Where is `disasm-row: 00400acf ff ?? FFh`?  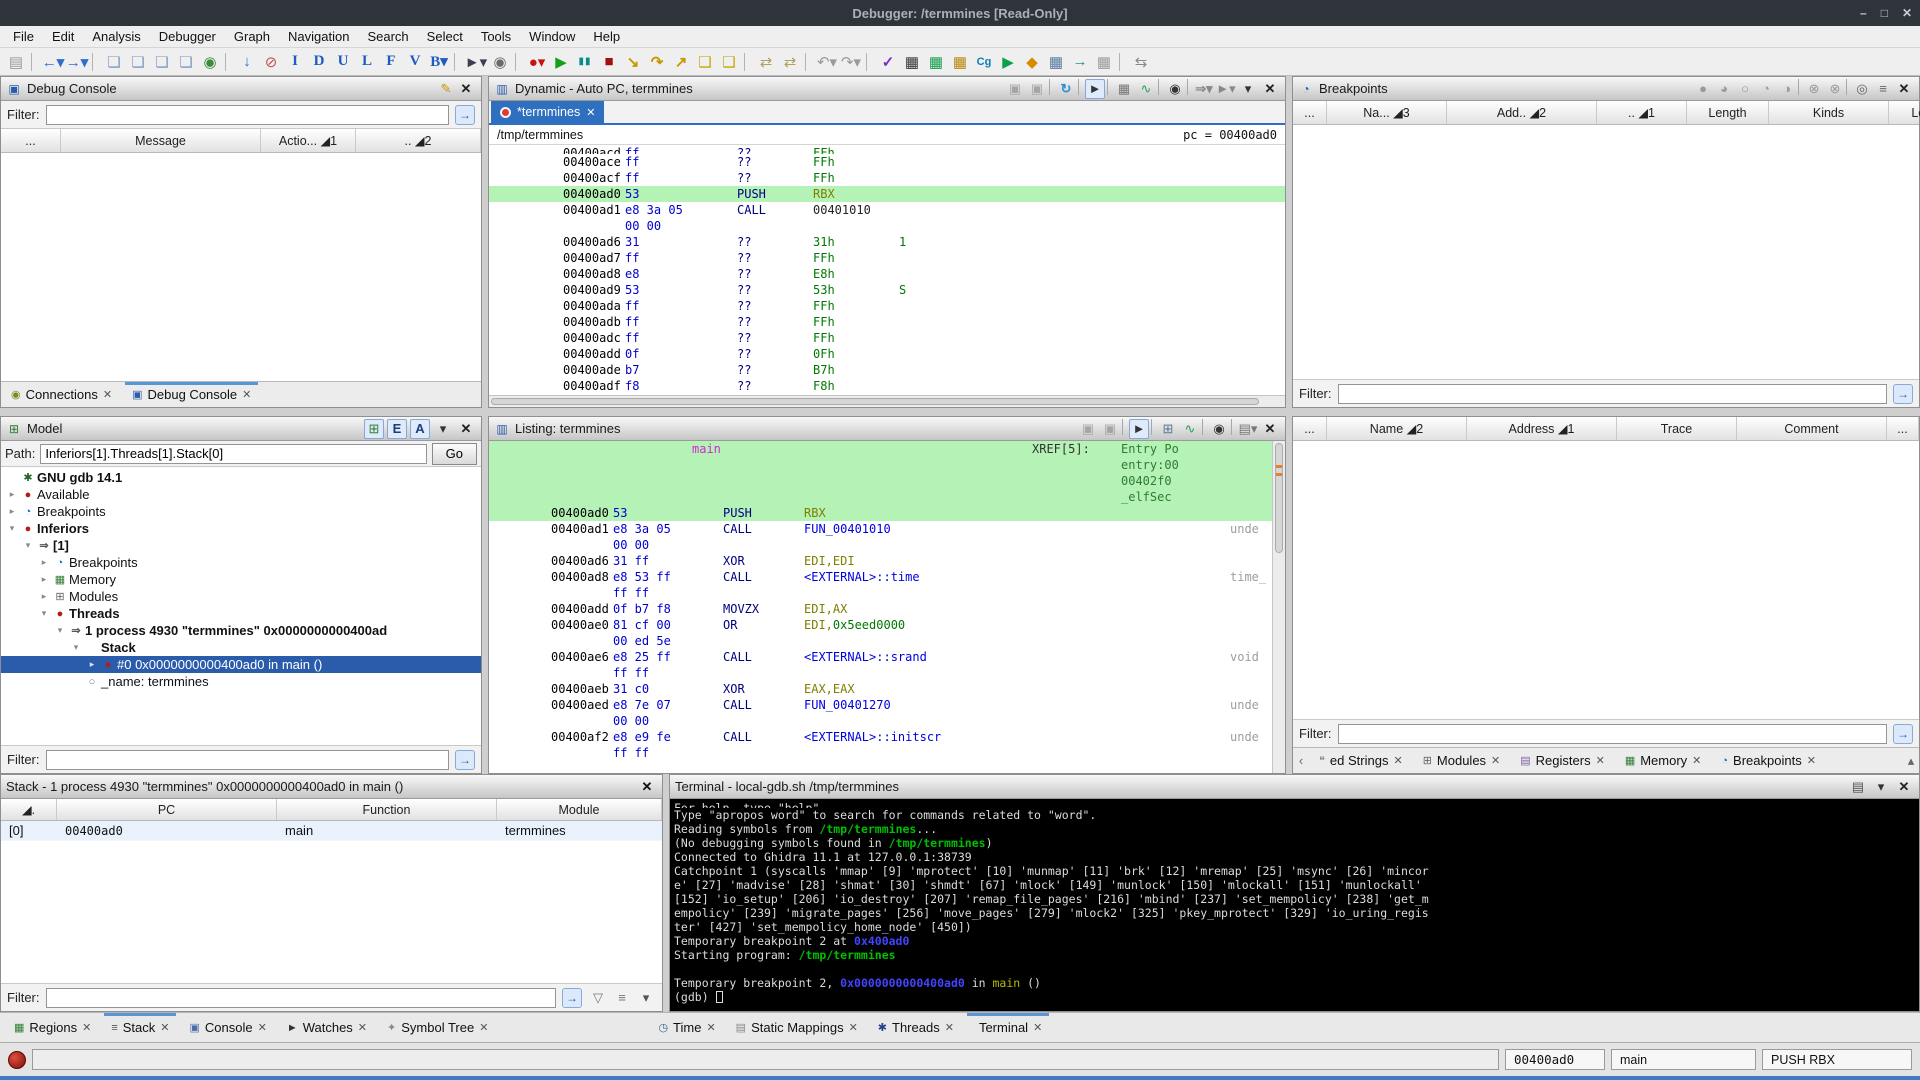
disasm-row: 00400acf ff ?? FFh is located at coordinates (887, 178).